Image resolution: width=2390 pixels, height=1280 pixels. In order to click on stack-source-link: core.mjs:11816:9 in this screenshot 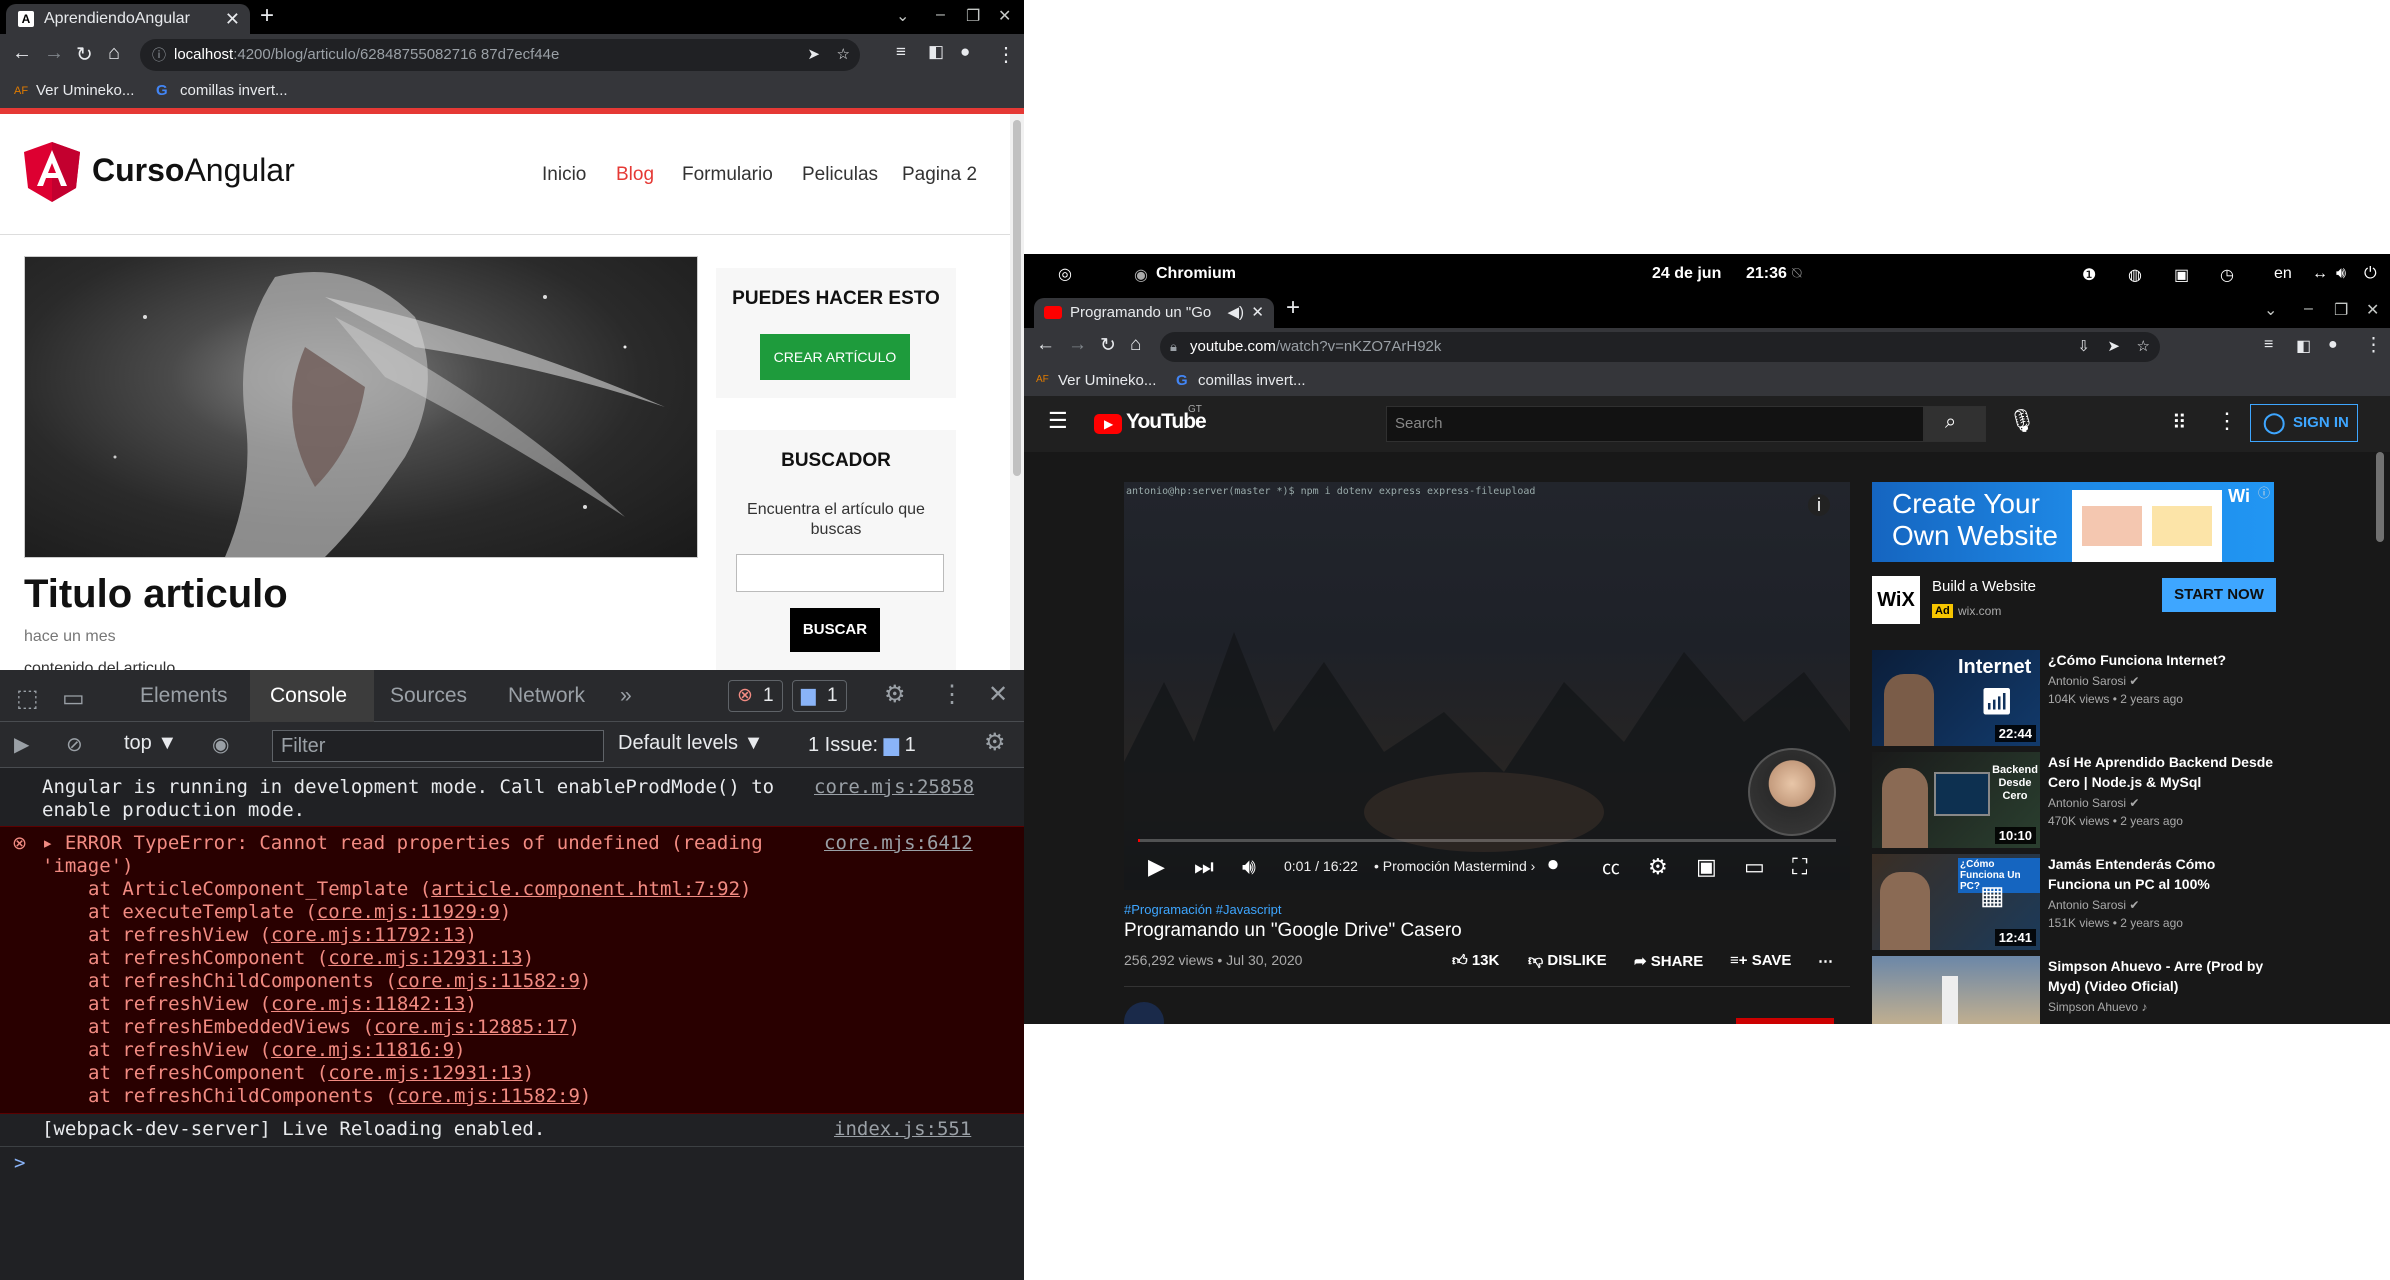, I will do `click(362, 1050)`.